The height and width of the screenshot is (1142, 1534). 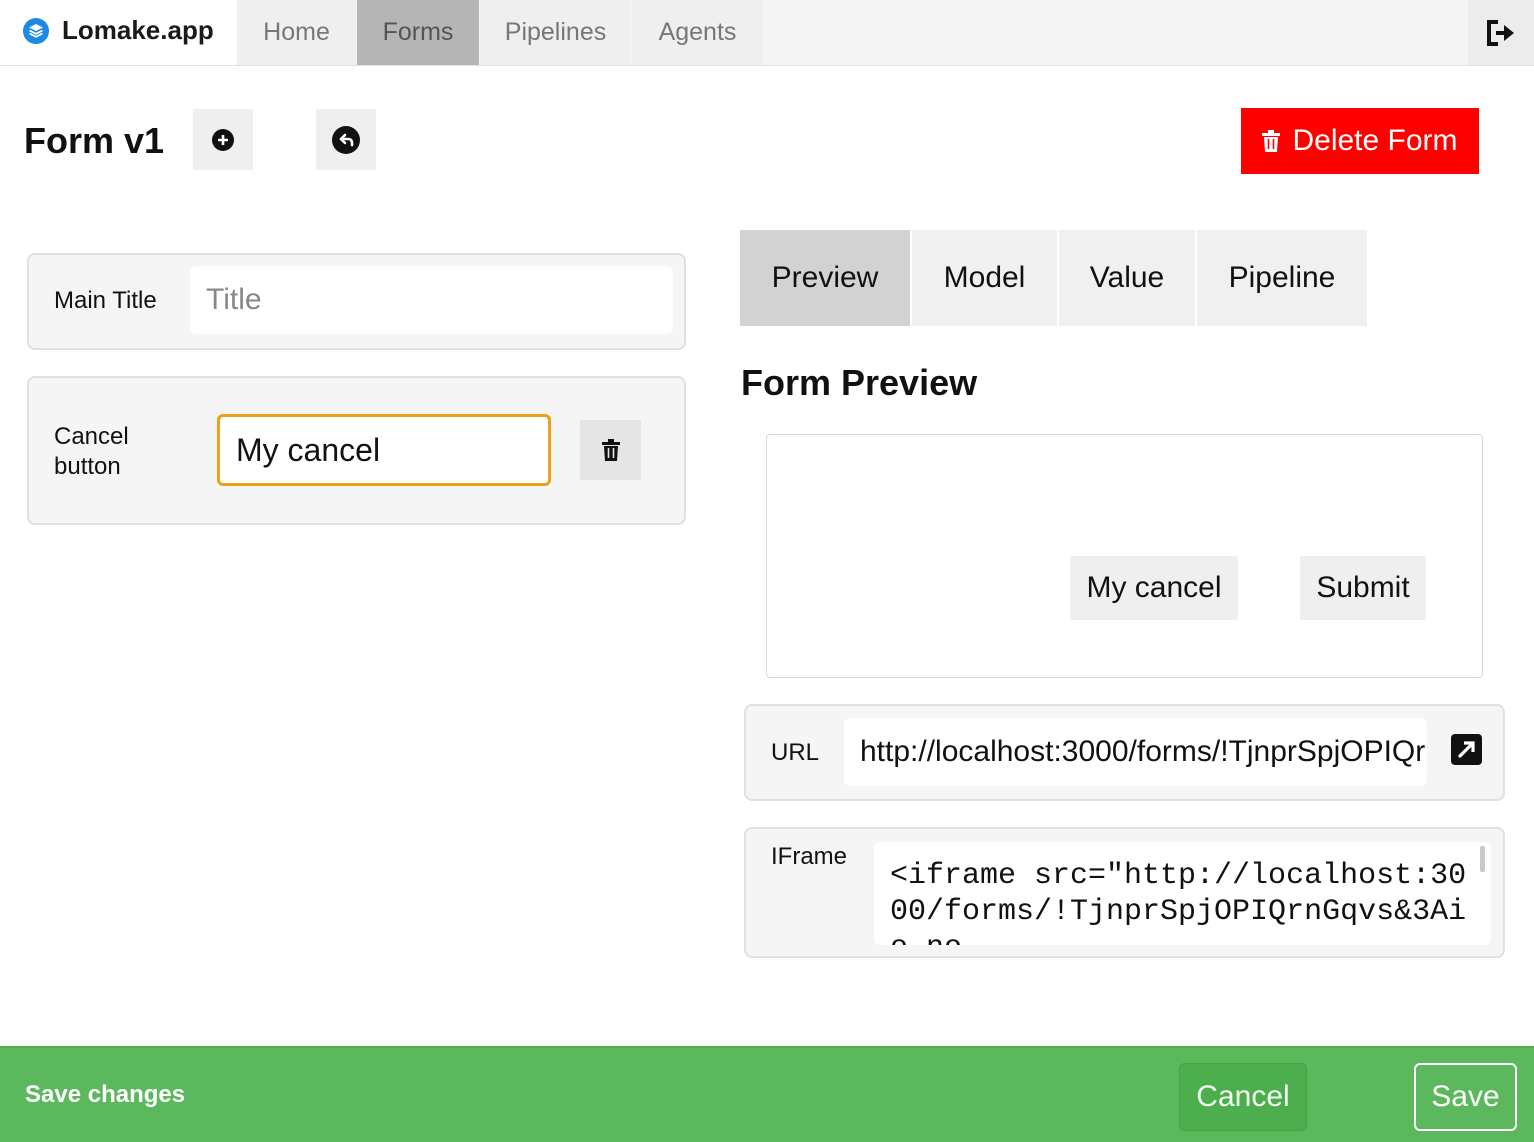 I want to click on nav-tab-home: Home, so click(x=296, y=32).